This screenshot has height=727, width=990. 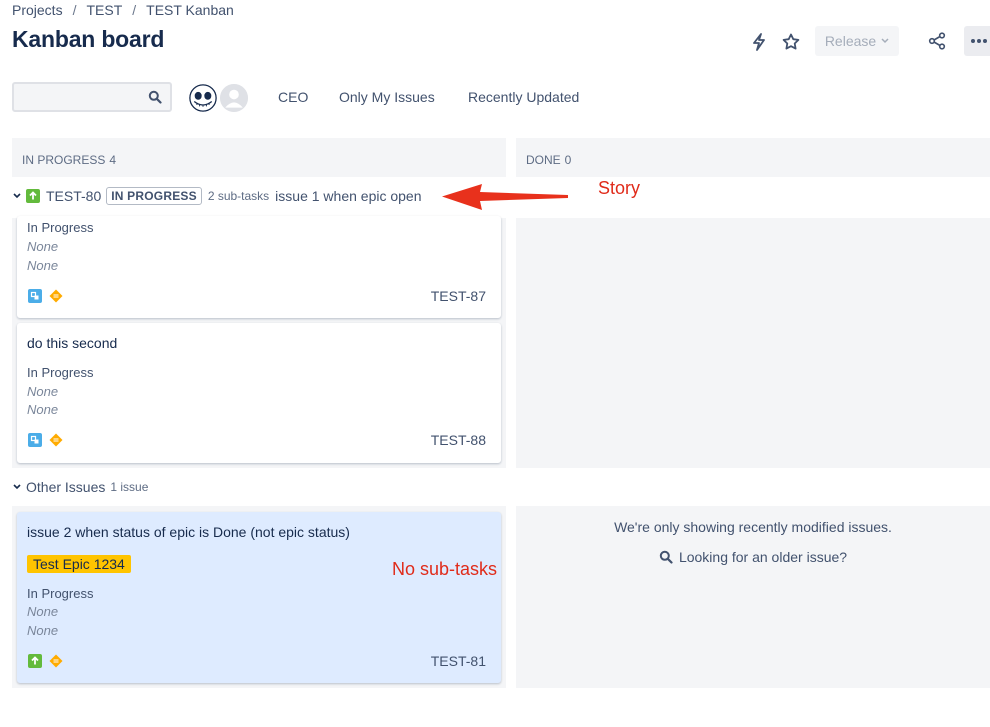 I want to click on share-icon, so click(x=937, y=41).